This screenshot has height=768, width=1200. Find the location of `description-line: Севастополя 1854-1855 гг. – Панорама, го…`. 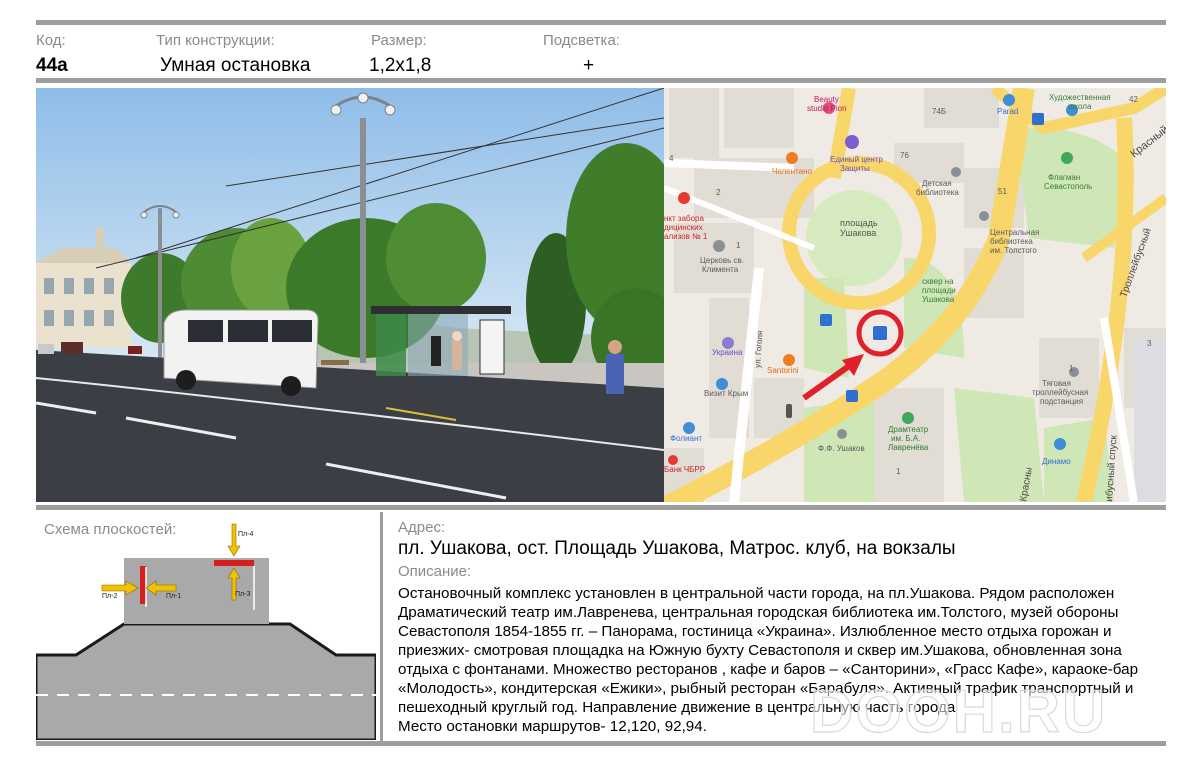

description-line: Севастополя 1854-1855 гг. – Панорама, го… is located at coordinates (755, 631).